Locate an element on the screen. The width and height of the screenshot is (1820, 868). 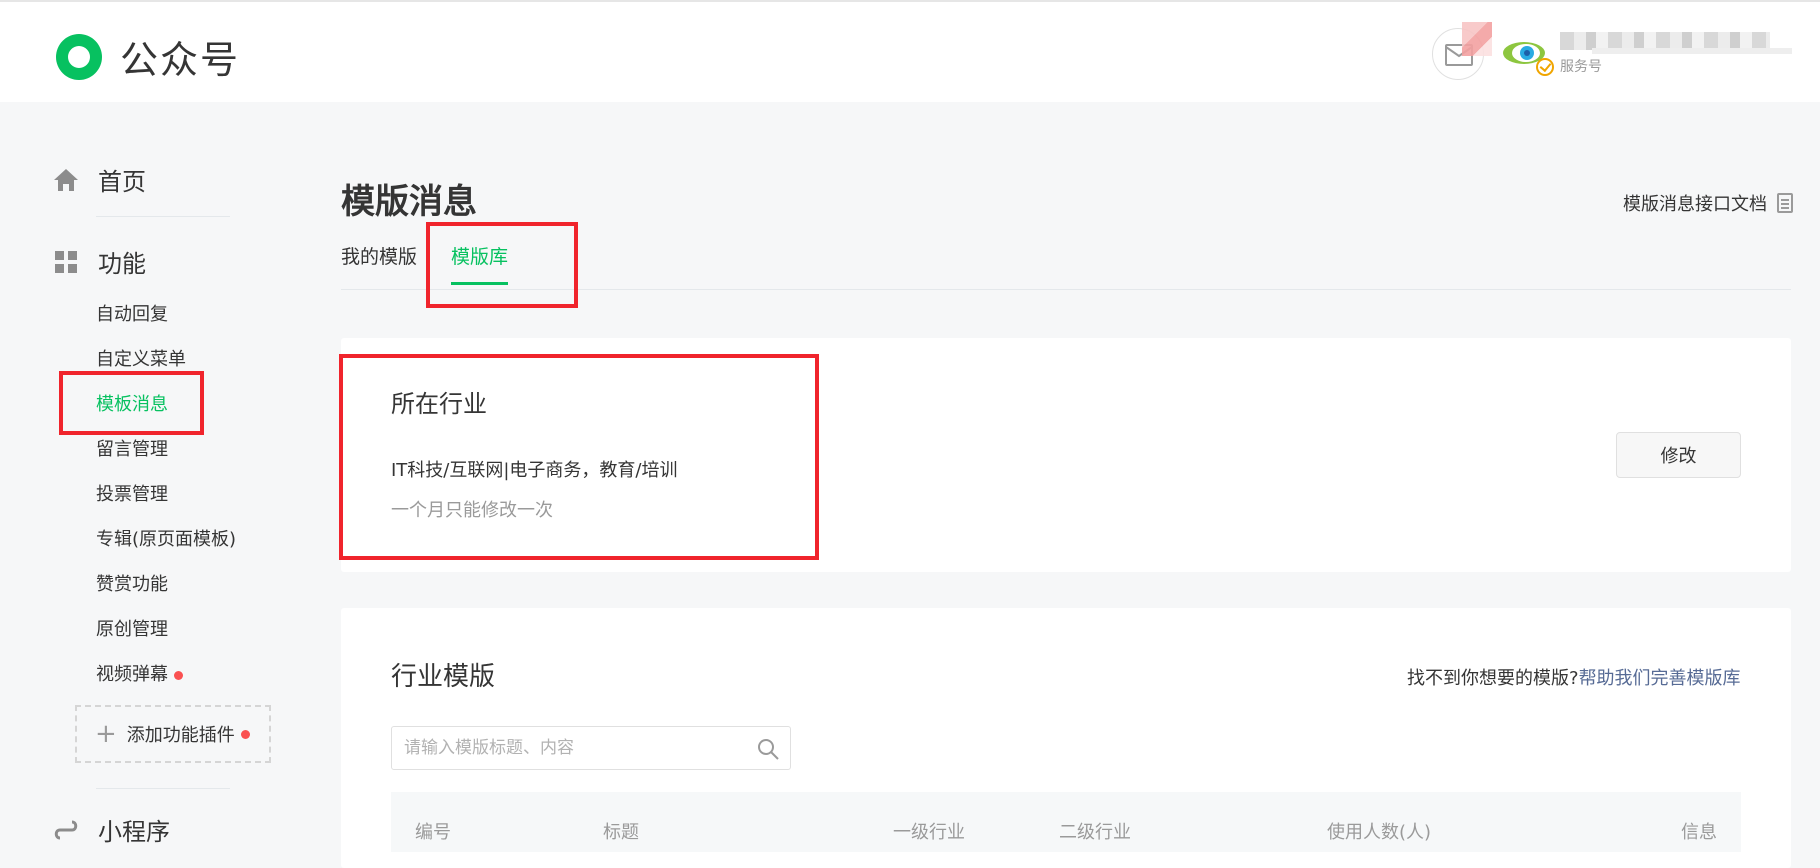
tab-my-templates: 我的模版 is located at coordinates (379, 255).